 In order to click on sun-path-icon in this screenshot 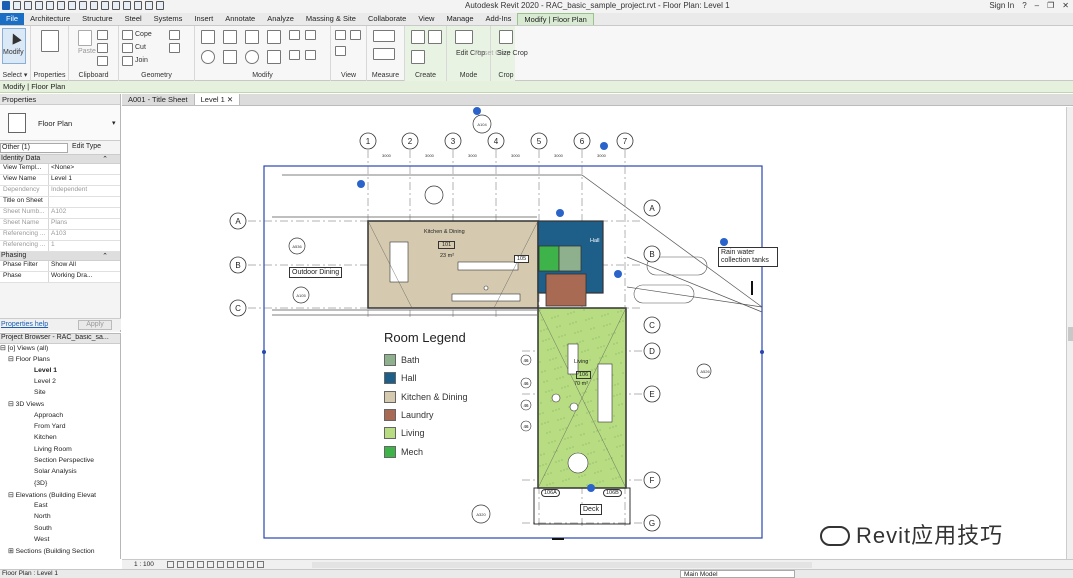, I will do `click(190, 564)`.